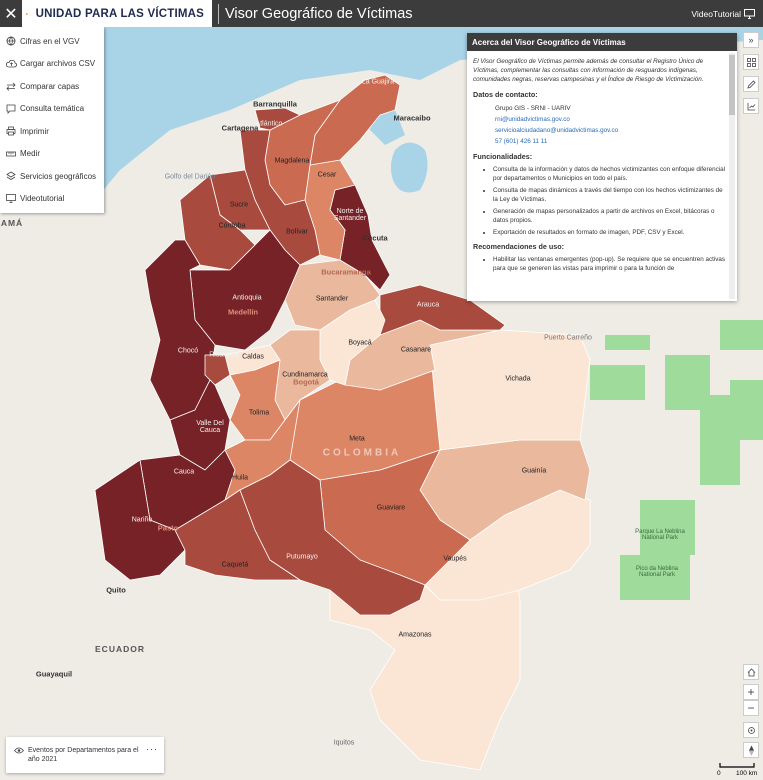  What do you see at coordinates (505, 94) in the screenshot?
I see `contact-heading: Datos de contacto:` at bounding box center [505, 94].